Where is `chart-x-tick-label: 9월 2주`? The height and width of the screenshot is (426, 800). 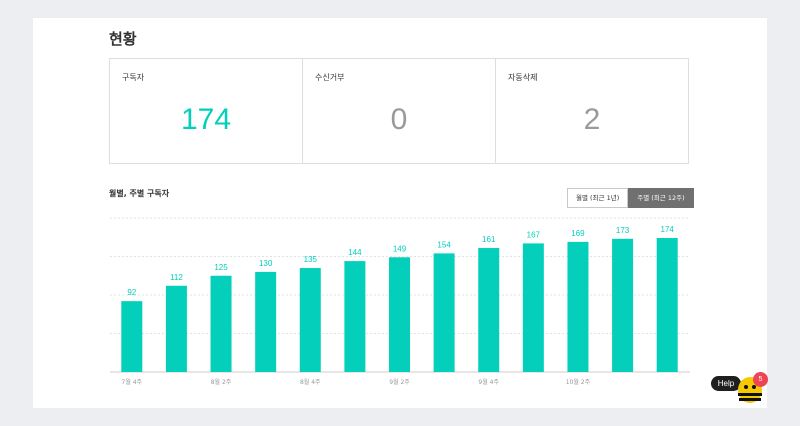
chart-x-tick-label: 9월 2주 is located at coordinates (399, 382).